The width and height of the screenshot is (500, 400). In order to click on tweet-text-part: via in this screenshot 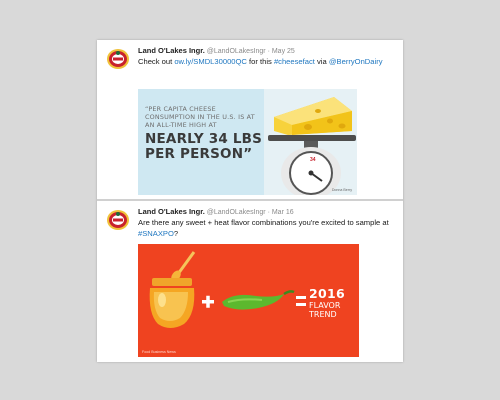, I will do `click(321, 61)`.